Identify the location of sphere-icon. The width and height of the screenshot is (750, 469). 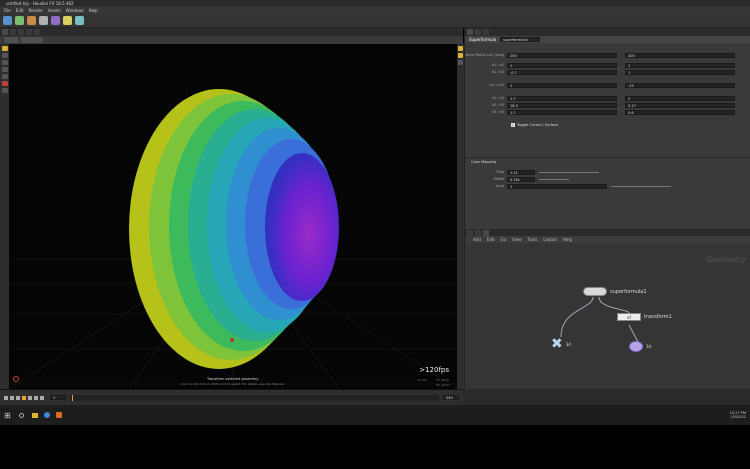
(19, 20).